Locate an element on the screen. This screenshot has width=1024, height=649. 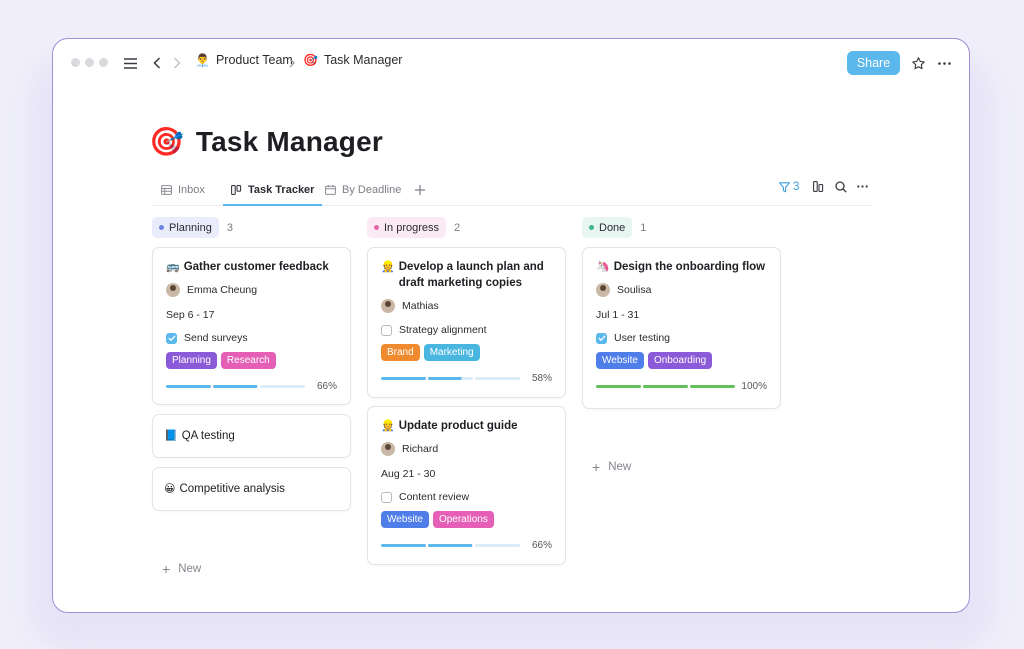
window-minimize-dot is located at coordinates (89, 62).